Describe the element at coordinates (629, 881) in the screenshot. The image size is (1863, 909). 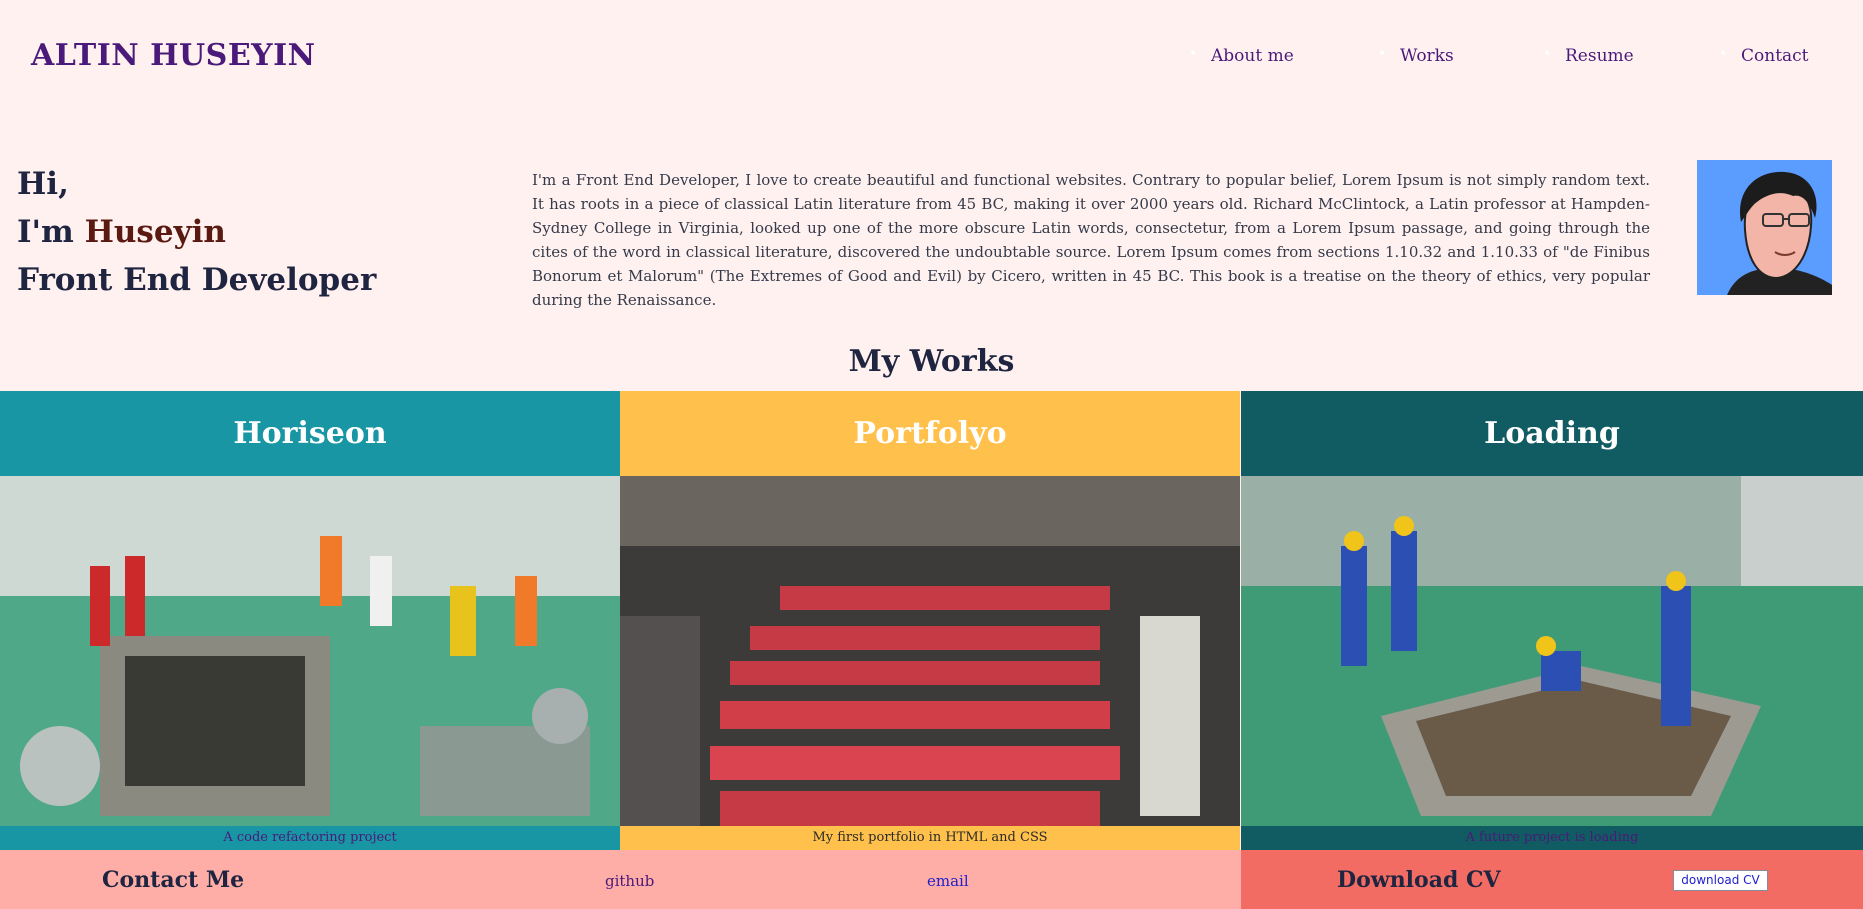
I see `github-link: github` at that location.